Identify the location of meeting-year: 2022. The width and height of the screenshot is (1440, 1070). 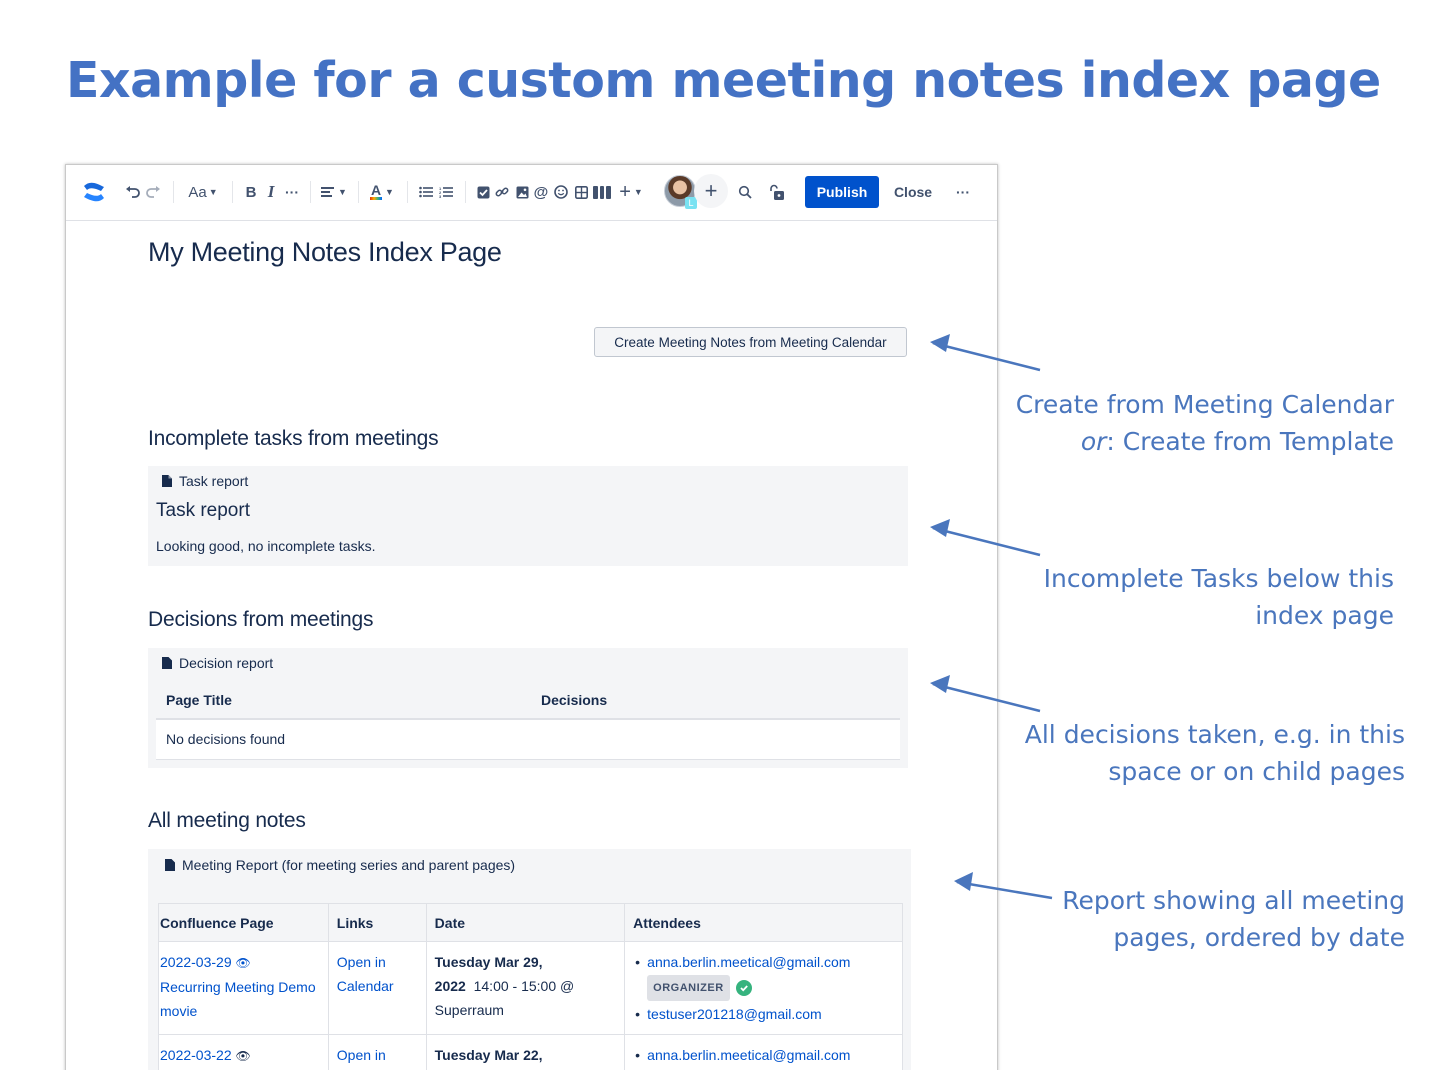
(450, 986).